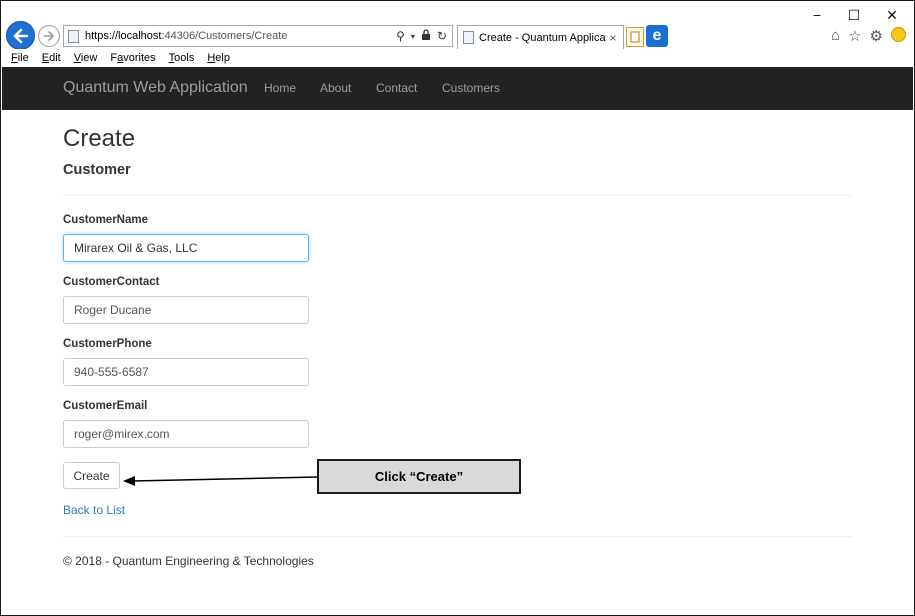  I want to click on maximize-button: ☐, so click(854, 15).